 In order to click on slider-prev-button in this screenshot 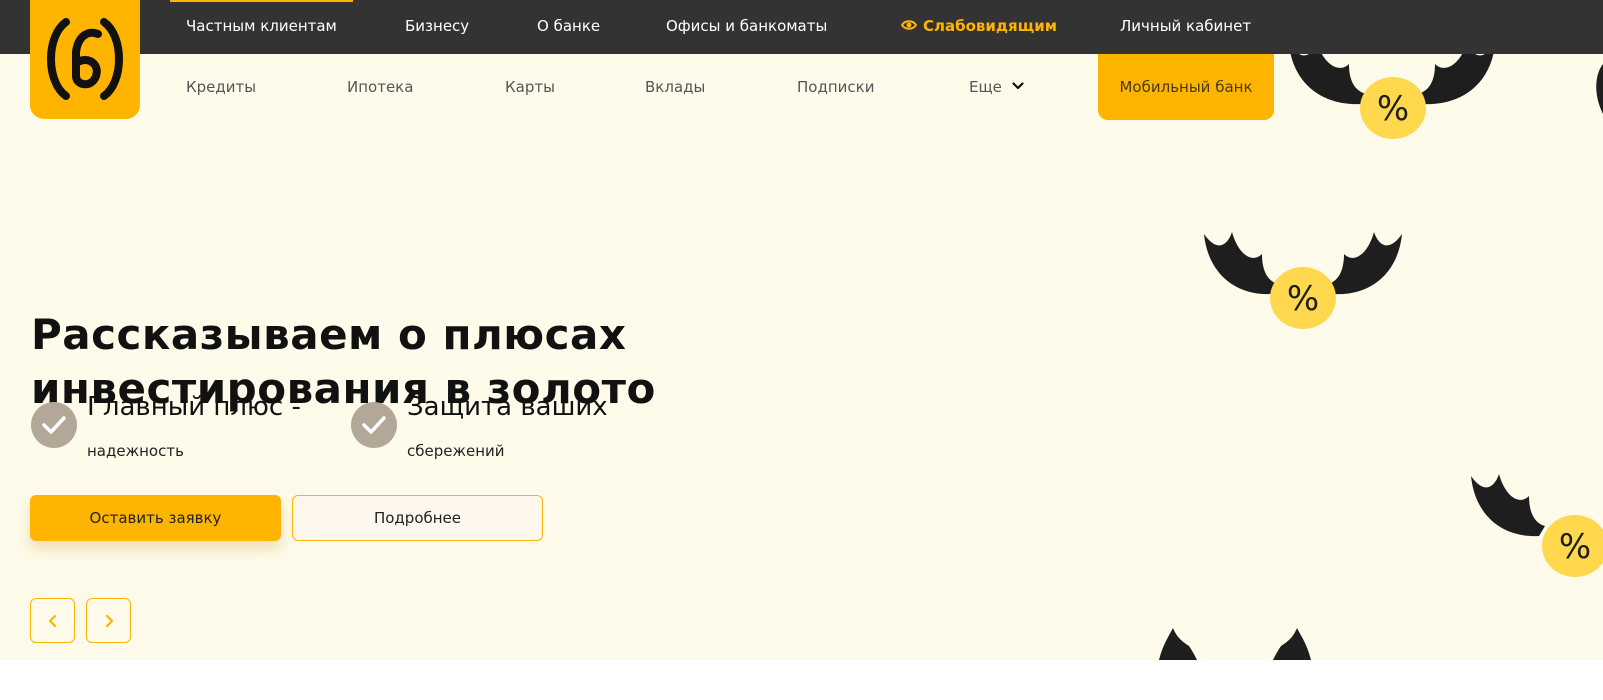, I will do `click(52, 620)`.